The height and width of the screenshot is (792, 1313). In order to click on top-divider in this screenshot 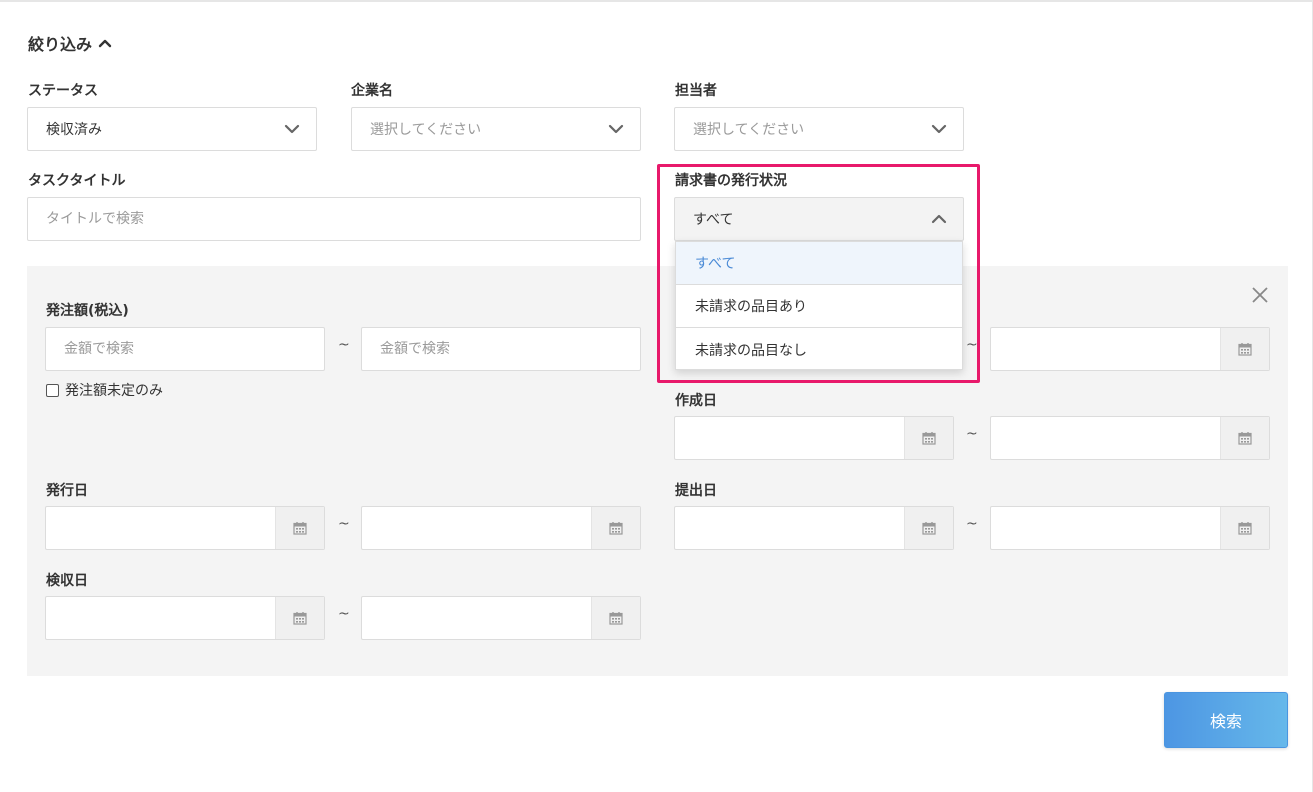, I will do `click(656, 1)`.